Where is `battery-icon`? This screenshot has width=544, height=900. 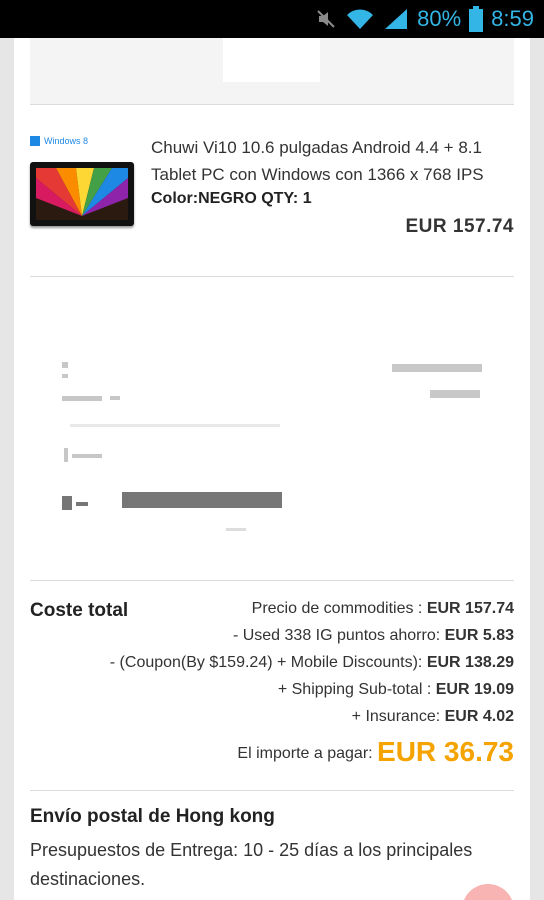
battery-icon is located at coordinates (476, 19).